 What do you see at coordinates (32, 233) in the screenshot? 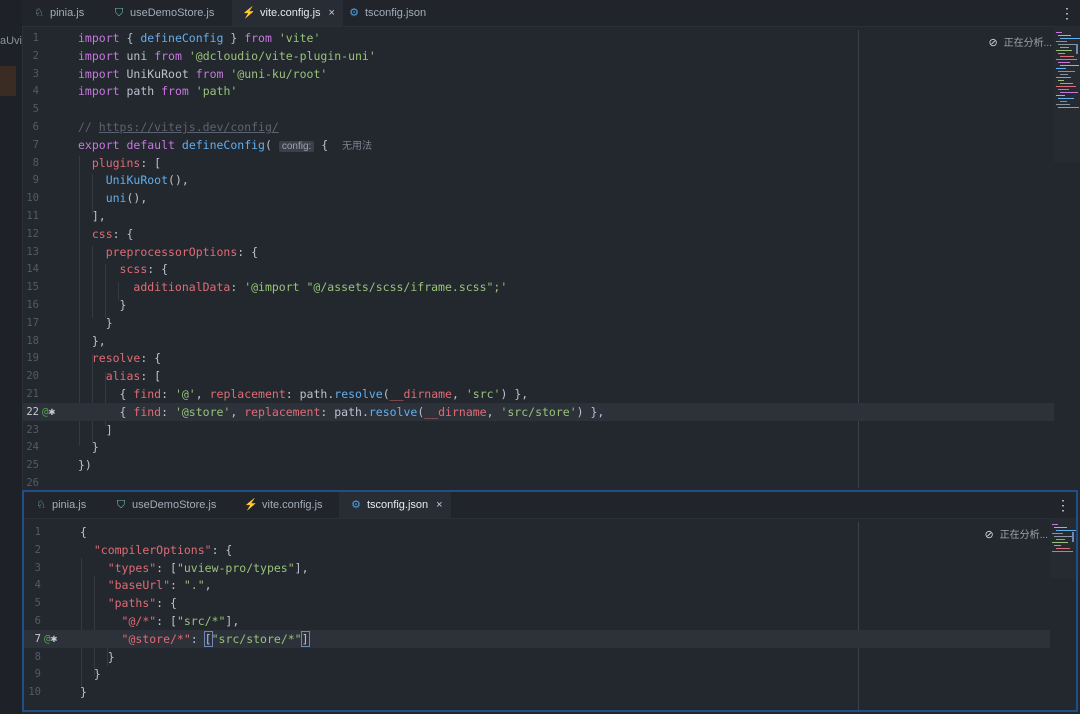
I see `line-number: 12` at bounding box center [32, 233].